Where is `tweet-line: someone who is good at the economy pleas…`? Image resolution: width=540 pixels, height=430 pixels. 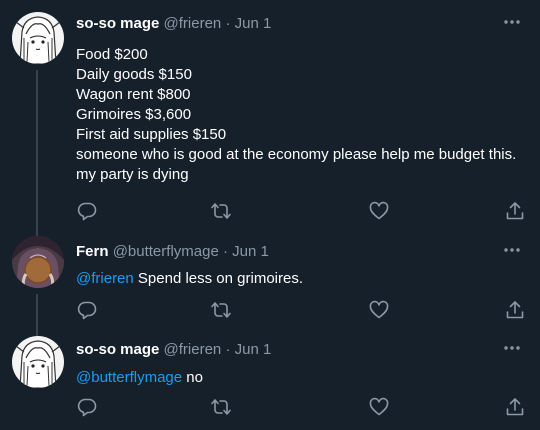
tweet-line: someone who is good at the economy pleas… is located at coordinates (296, 164).